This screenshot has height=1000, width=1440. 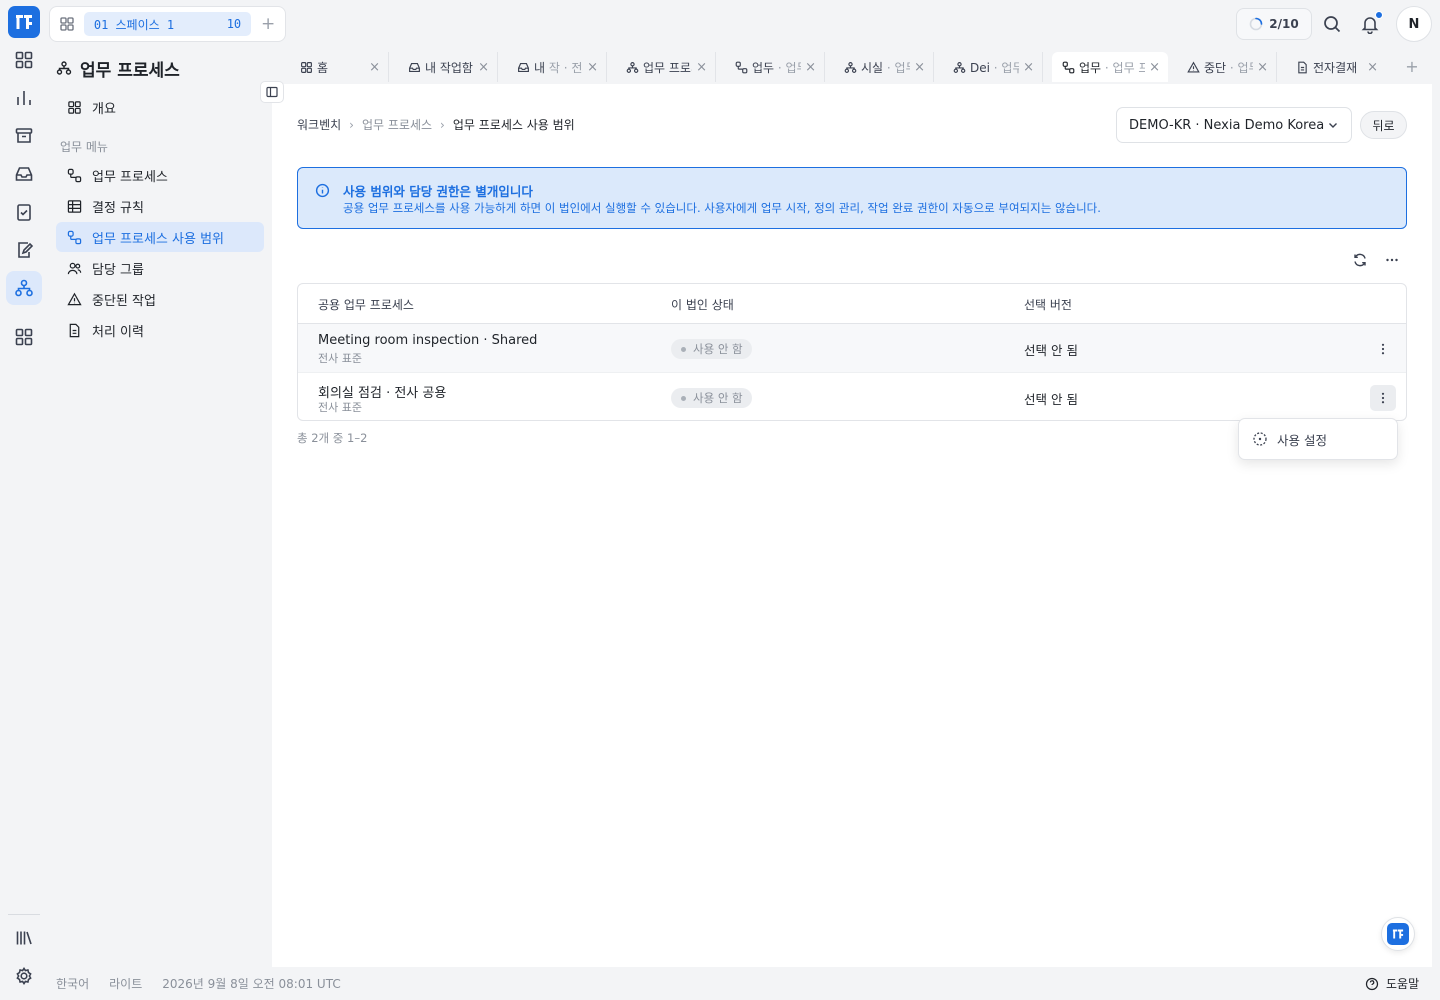 What do you see at coordinates (1260, 439) in the screenshot?
I see `enable-icon` at bounding box center [1260, 439].